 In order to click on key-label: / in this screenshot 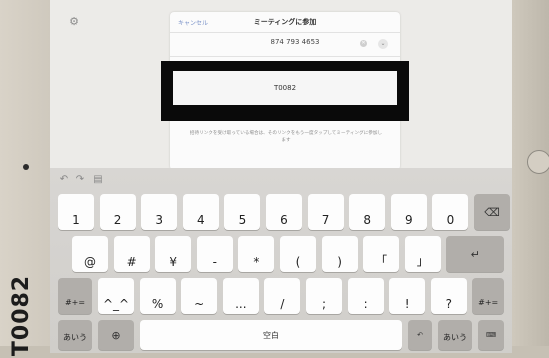, I will do `click(282, 304)`.